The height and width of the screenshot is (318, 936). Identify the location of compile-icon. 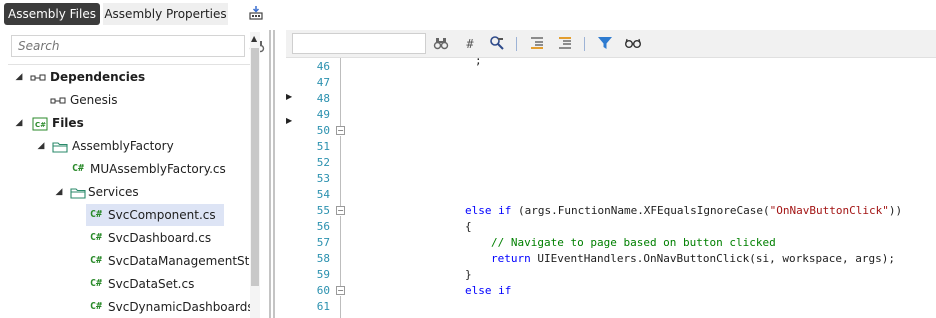
(256, 13).